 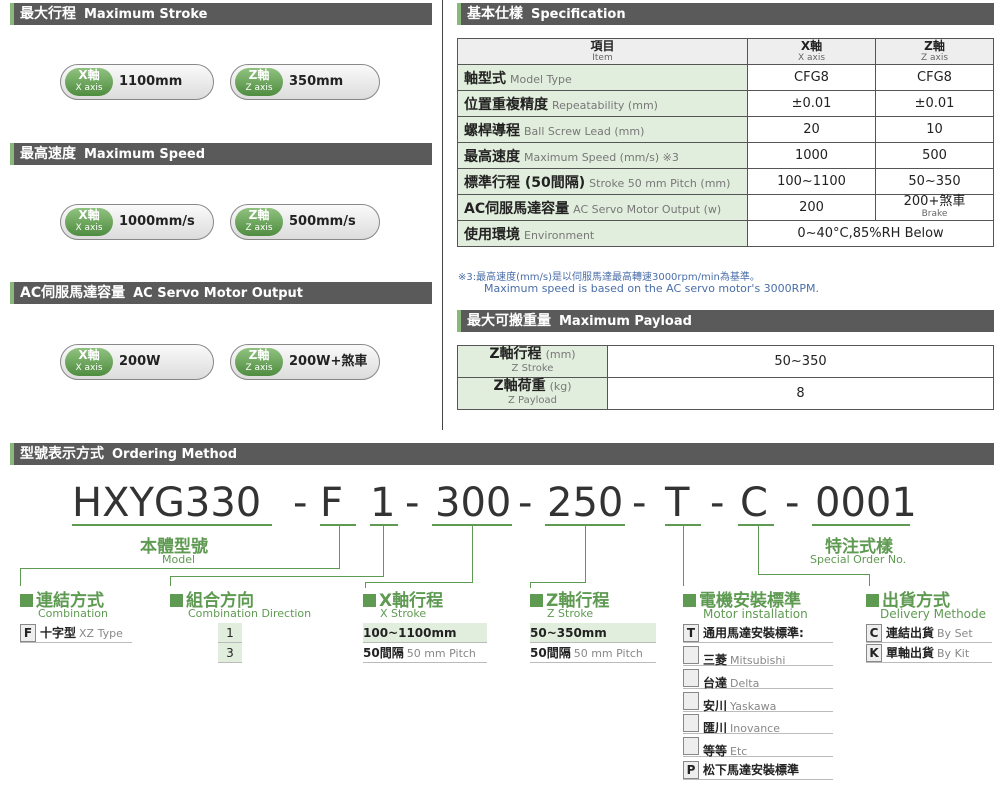 What do you see at coordinates (157, 221) in the screenshot?
I see `x-speed-value: 1000mm/s` at bounding box center [157, 221].